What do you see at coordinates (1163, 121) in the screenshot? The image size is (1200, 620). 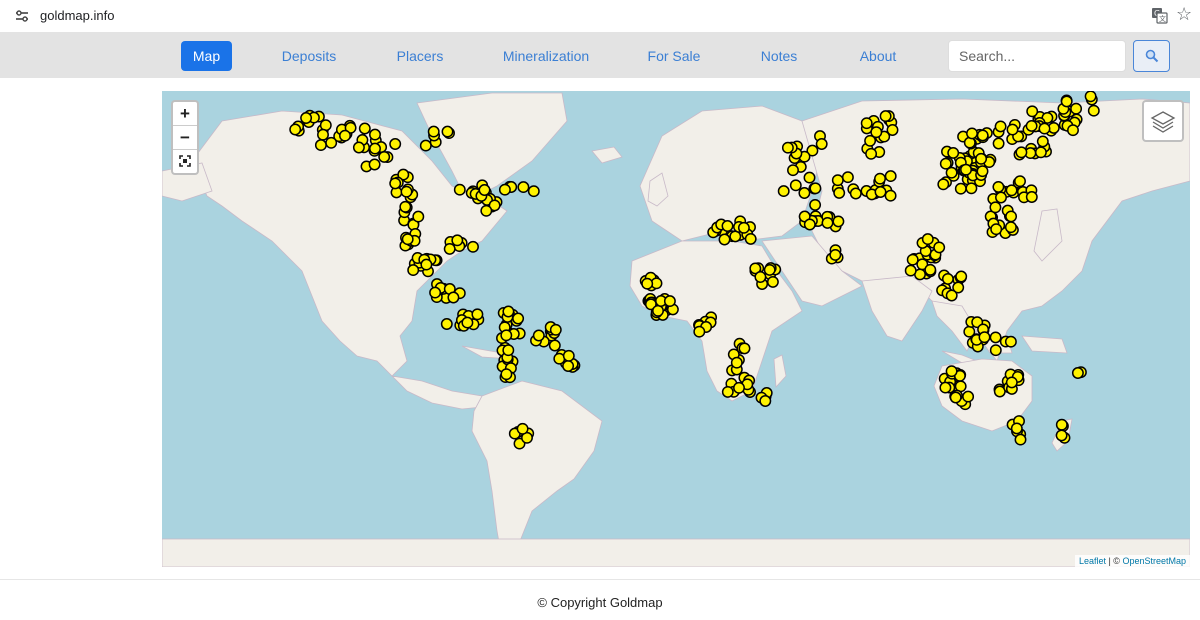 I see `layers-control` at bounding box center [1163, 121].